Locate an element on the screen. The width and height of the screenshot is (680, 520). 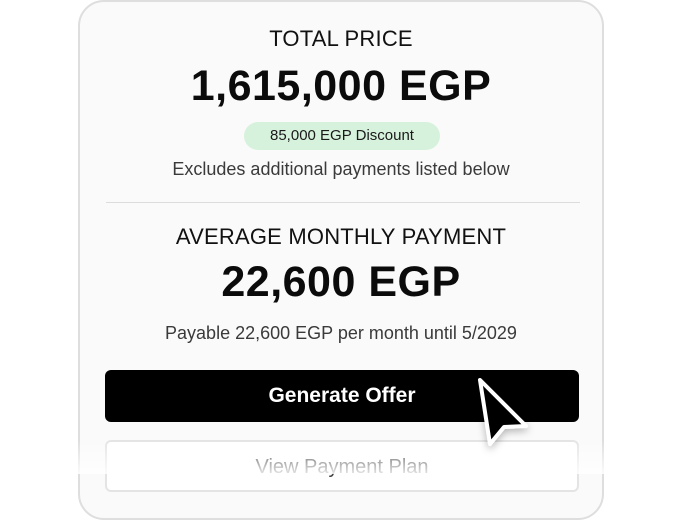
total-price-amount: 1,615,000 EGP is located at coordinates (341, 86).